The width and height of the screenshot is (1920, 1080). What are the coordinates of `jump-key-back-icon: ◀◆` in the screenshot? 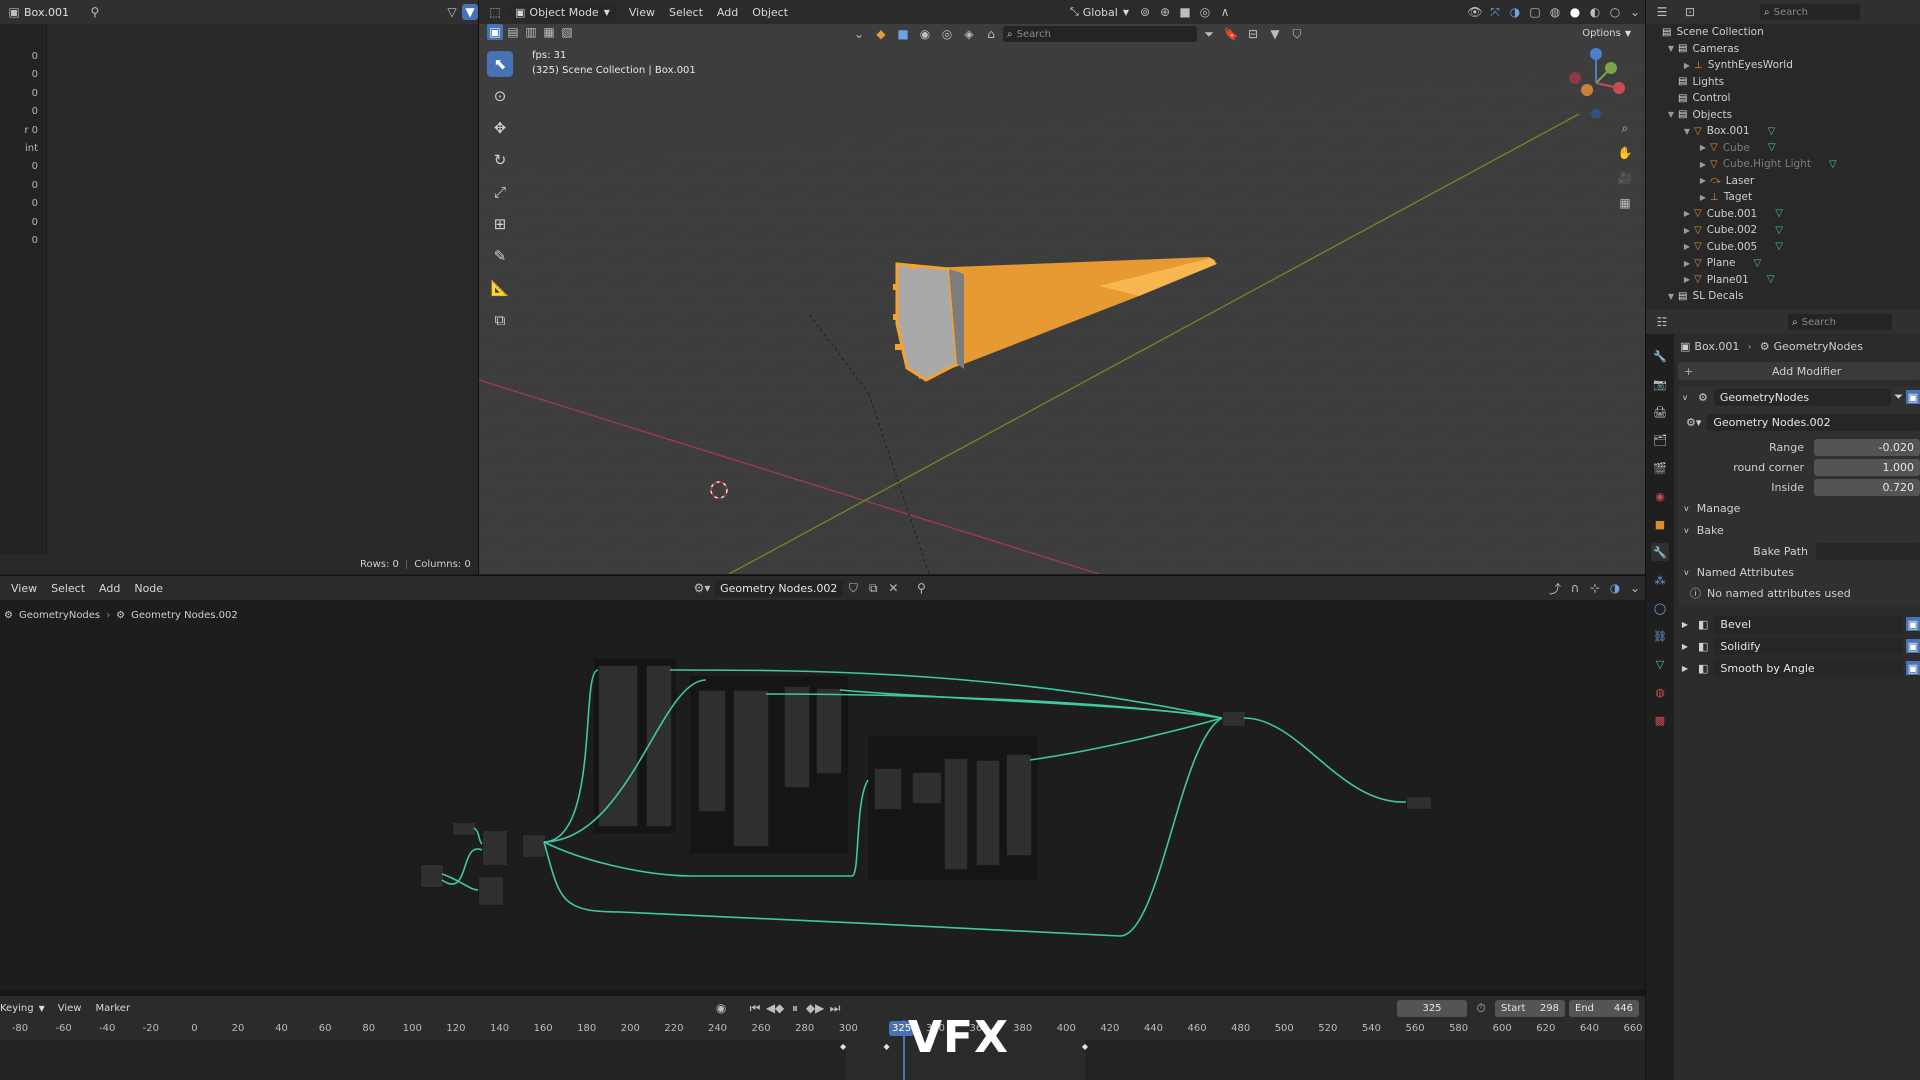 It's located at (775, 1008).